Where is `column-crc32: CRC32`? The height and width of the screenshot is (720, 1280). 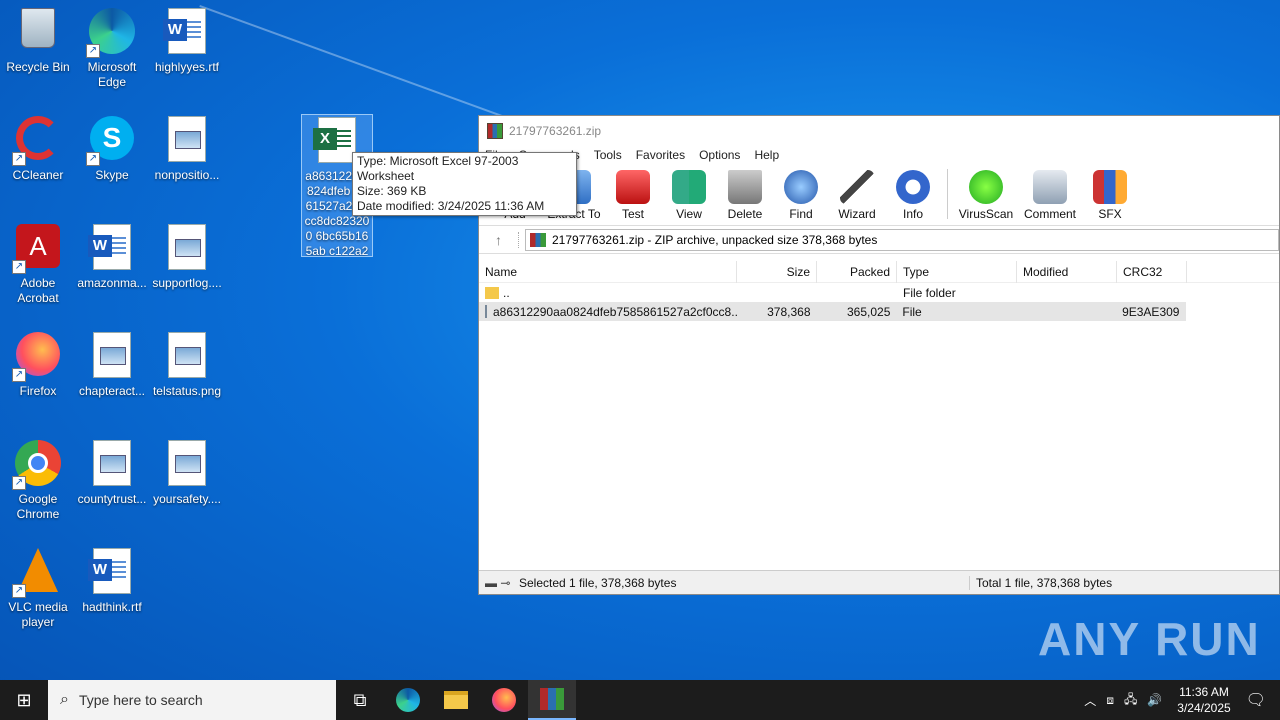
column-crc32: CRC32 is located at coordinates (1152, 271).